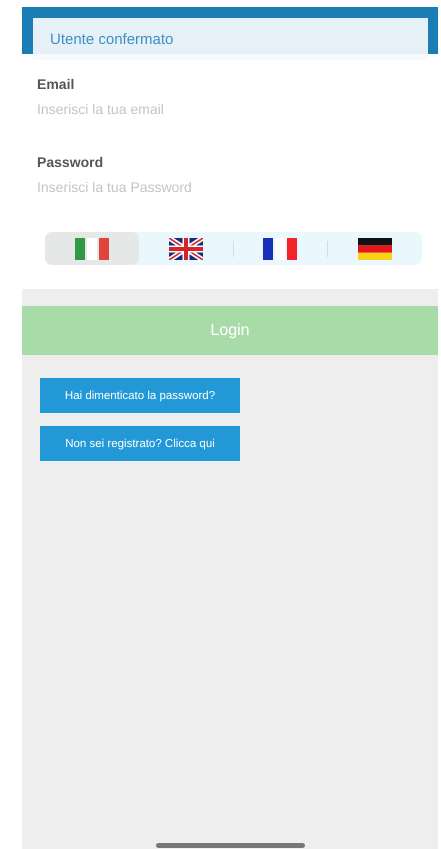  I want to click on field-label: Email, so click(56, 84).